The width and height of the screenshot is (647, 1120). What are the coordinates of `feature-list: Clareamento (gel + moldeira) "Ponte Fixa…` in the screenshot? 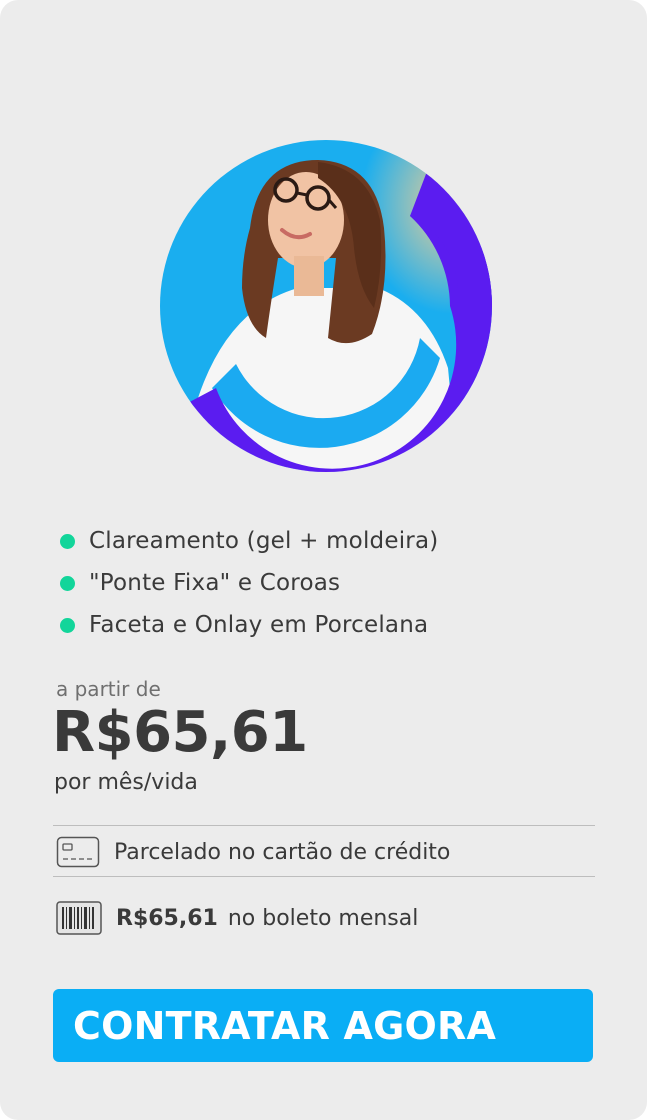 It's located at (249, 583).